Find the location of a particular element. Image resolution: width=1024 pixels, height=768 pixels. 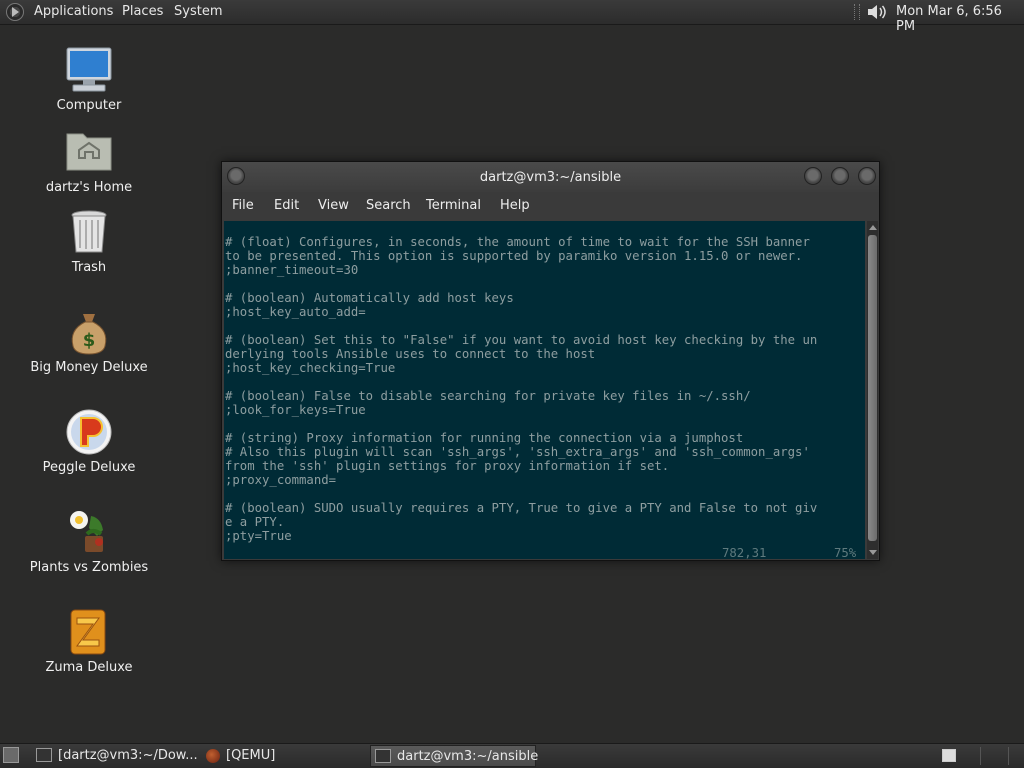

clock: Mon Mar 6, 6:56 PM is located at coordinates (960, 19).